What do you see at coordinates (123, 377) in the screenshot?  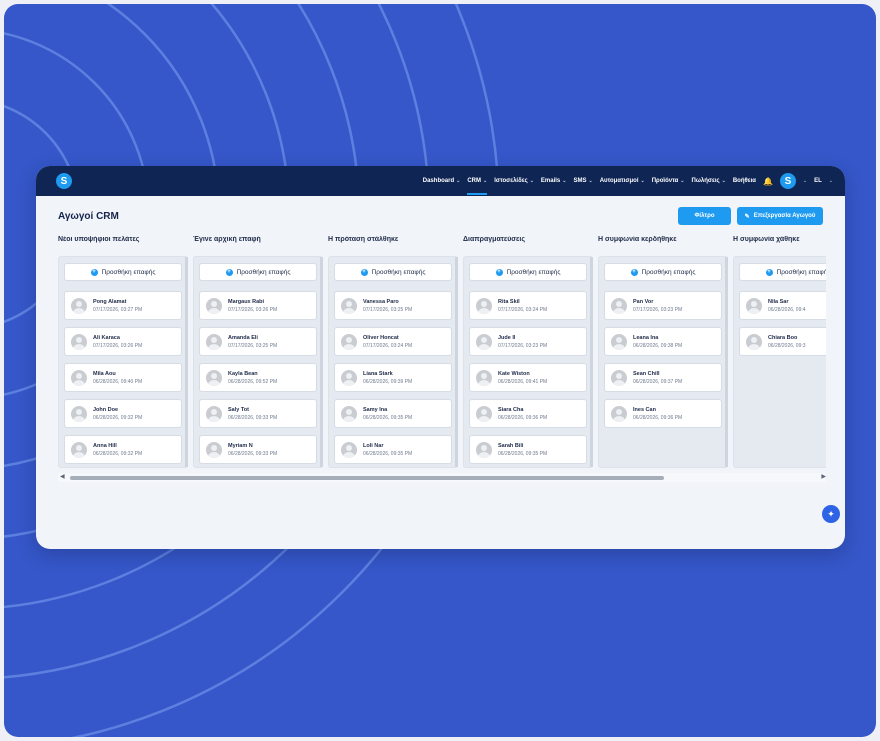 I see `contact-card: Mila Aou 06/28/2026, 09:40 PM` at bounding box center [123, 377].